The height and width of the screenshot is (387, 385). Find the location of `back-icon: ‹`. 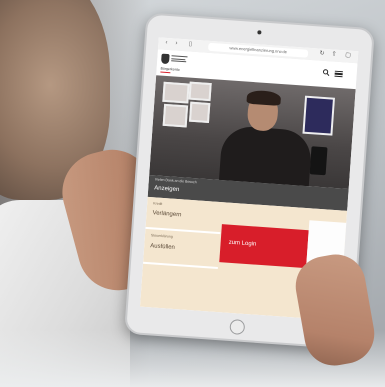

back-icon: ‹ is located at coordinates (166, 44).